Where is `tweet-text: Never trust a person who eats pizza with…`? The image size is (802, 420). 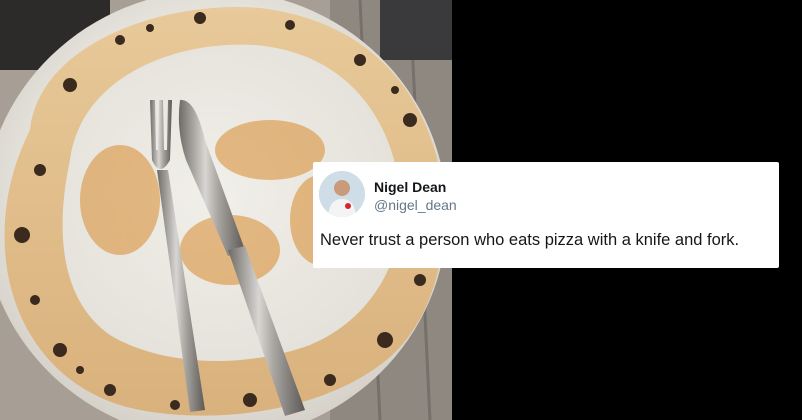 tweet-text: Never trust a person who eats pizza with… is located at coordinates (530, 240).